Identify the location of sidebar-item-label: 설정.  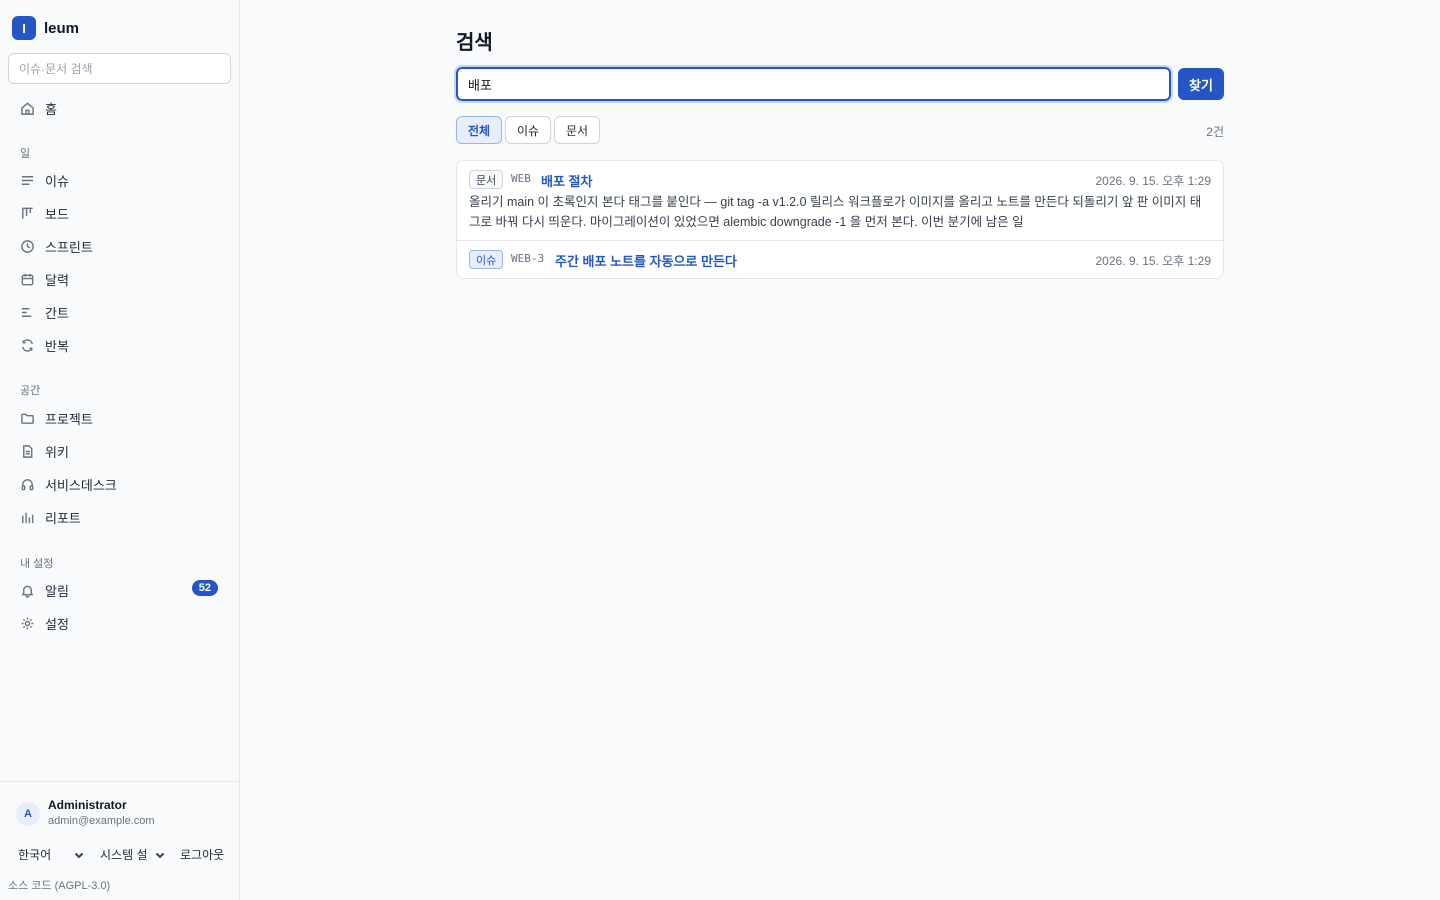
(57, 624).